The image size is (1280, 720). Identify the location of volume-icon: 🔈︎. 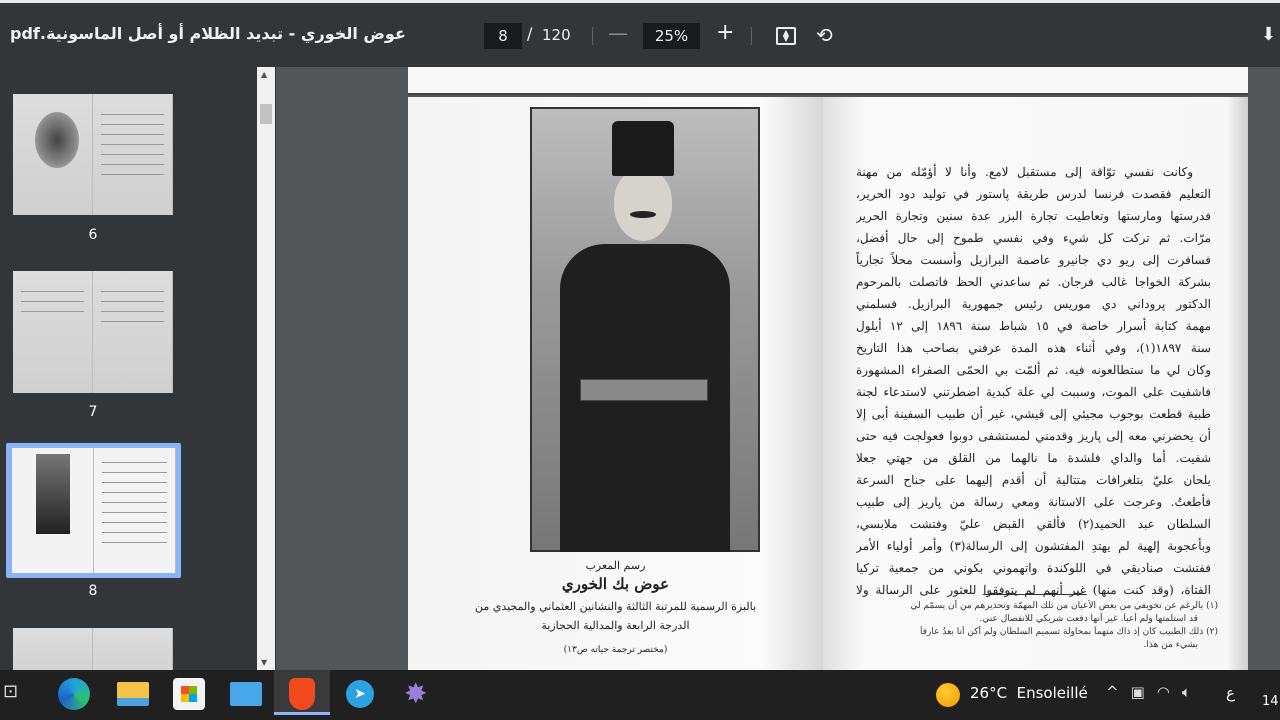
(1192, 692).